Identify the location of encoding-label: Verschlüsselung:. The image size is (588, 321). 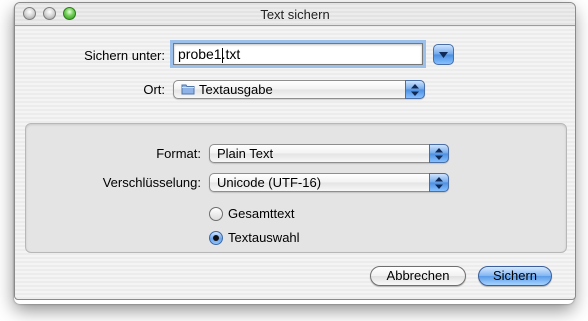
(151, 182).